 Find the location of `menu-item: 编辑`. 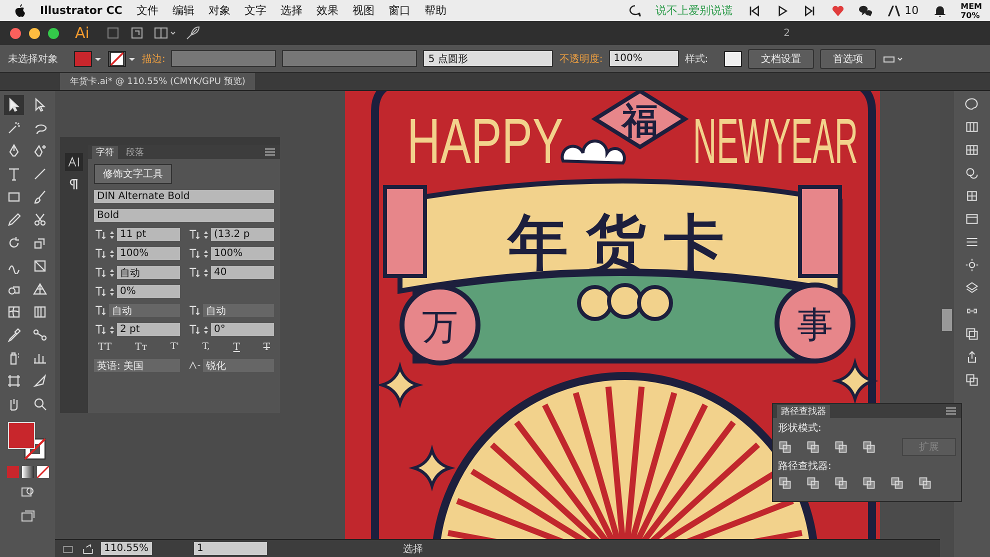

menu-item: 编辑 is located at coordinates (183, 10).